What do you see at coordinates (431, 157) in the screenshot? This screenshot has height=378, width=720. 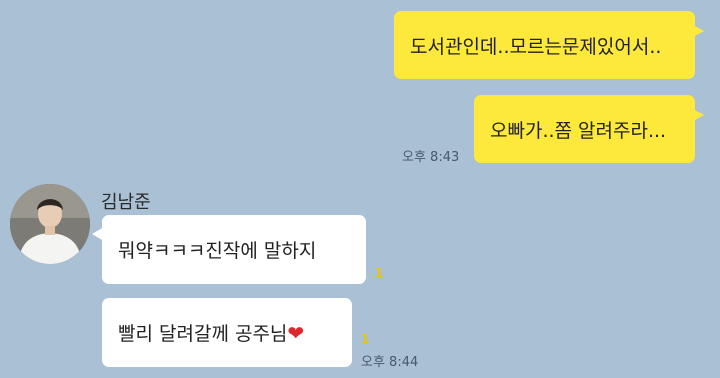 I see `message-timestamp: 오후 8:43` at bounding box center [431, 157].